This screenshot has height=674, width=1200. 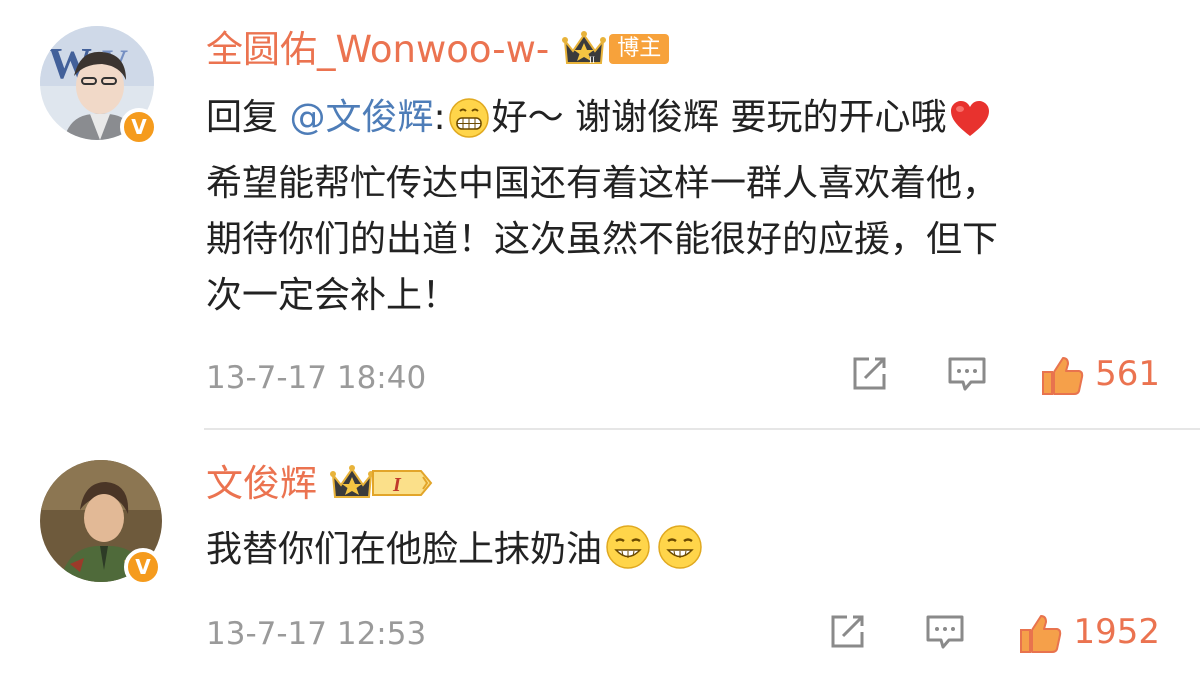 I want to click on red-heart-icon, so click(x=970, y=127).